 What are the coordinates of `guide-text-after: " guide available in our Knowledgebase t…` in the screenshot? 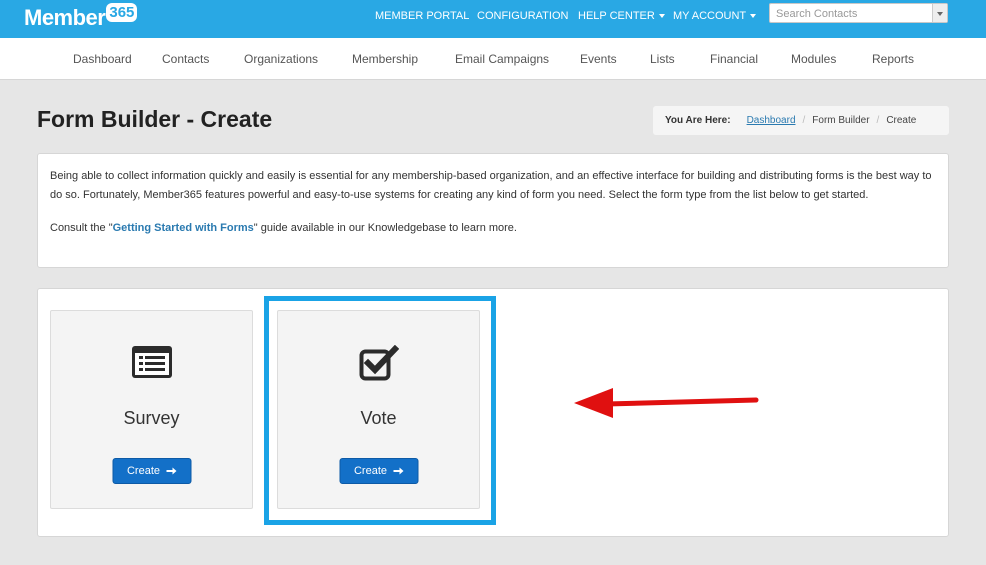 It's located at (385, 228).